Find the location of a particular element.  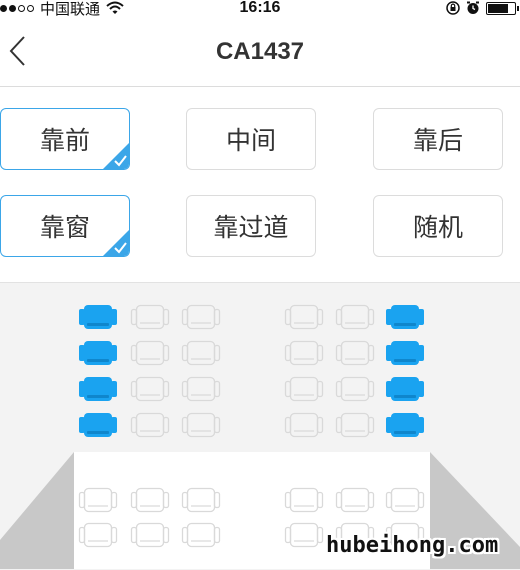

battery-icon is located at coordinates (502, 8).